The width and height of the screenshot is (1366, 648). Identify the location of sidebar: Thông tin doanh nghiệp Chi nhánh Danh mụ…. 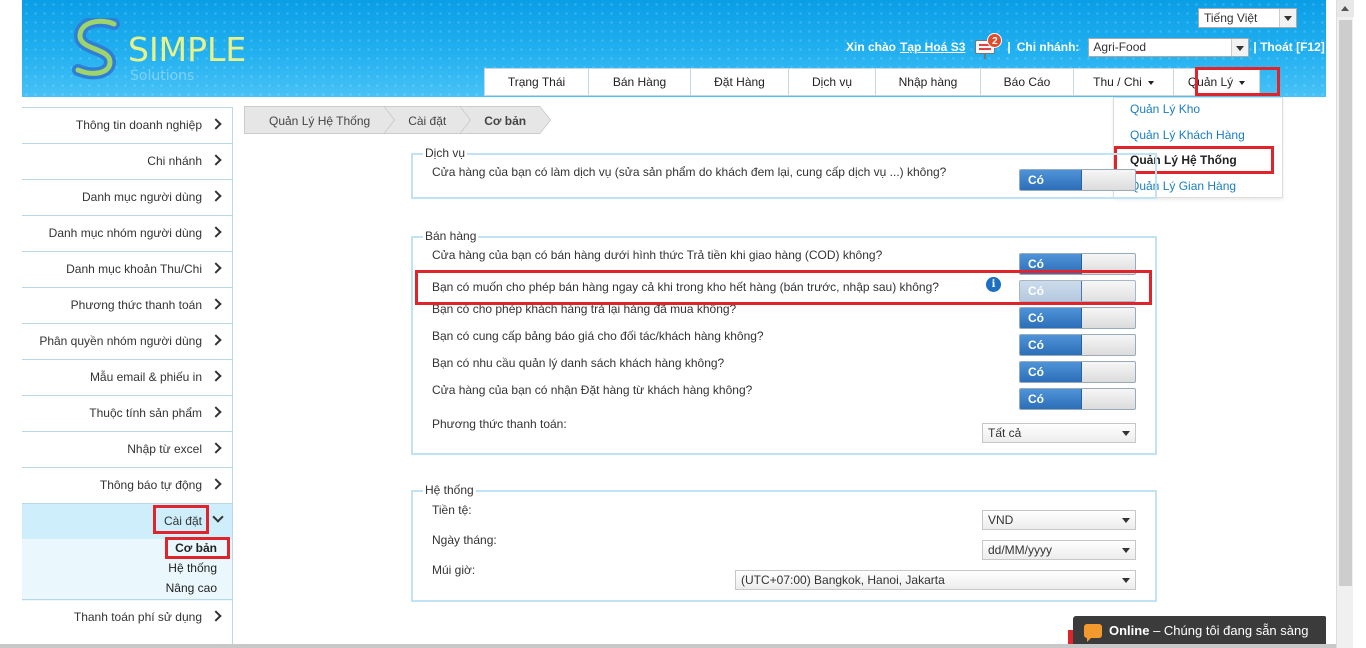
(127, 377).